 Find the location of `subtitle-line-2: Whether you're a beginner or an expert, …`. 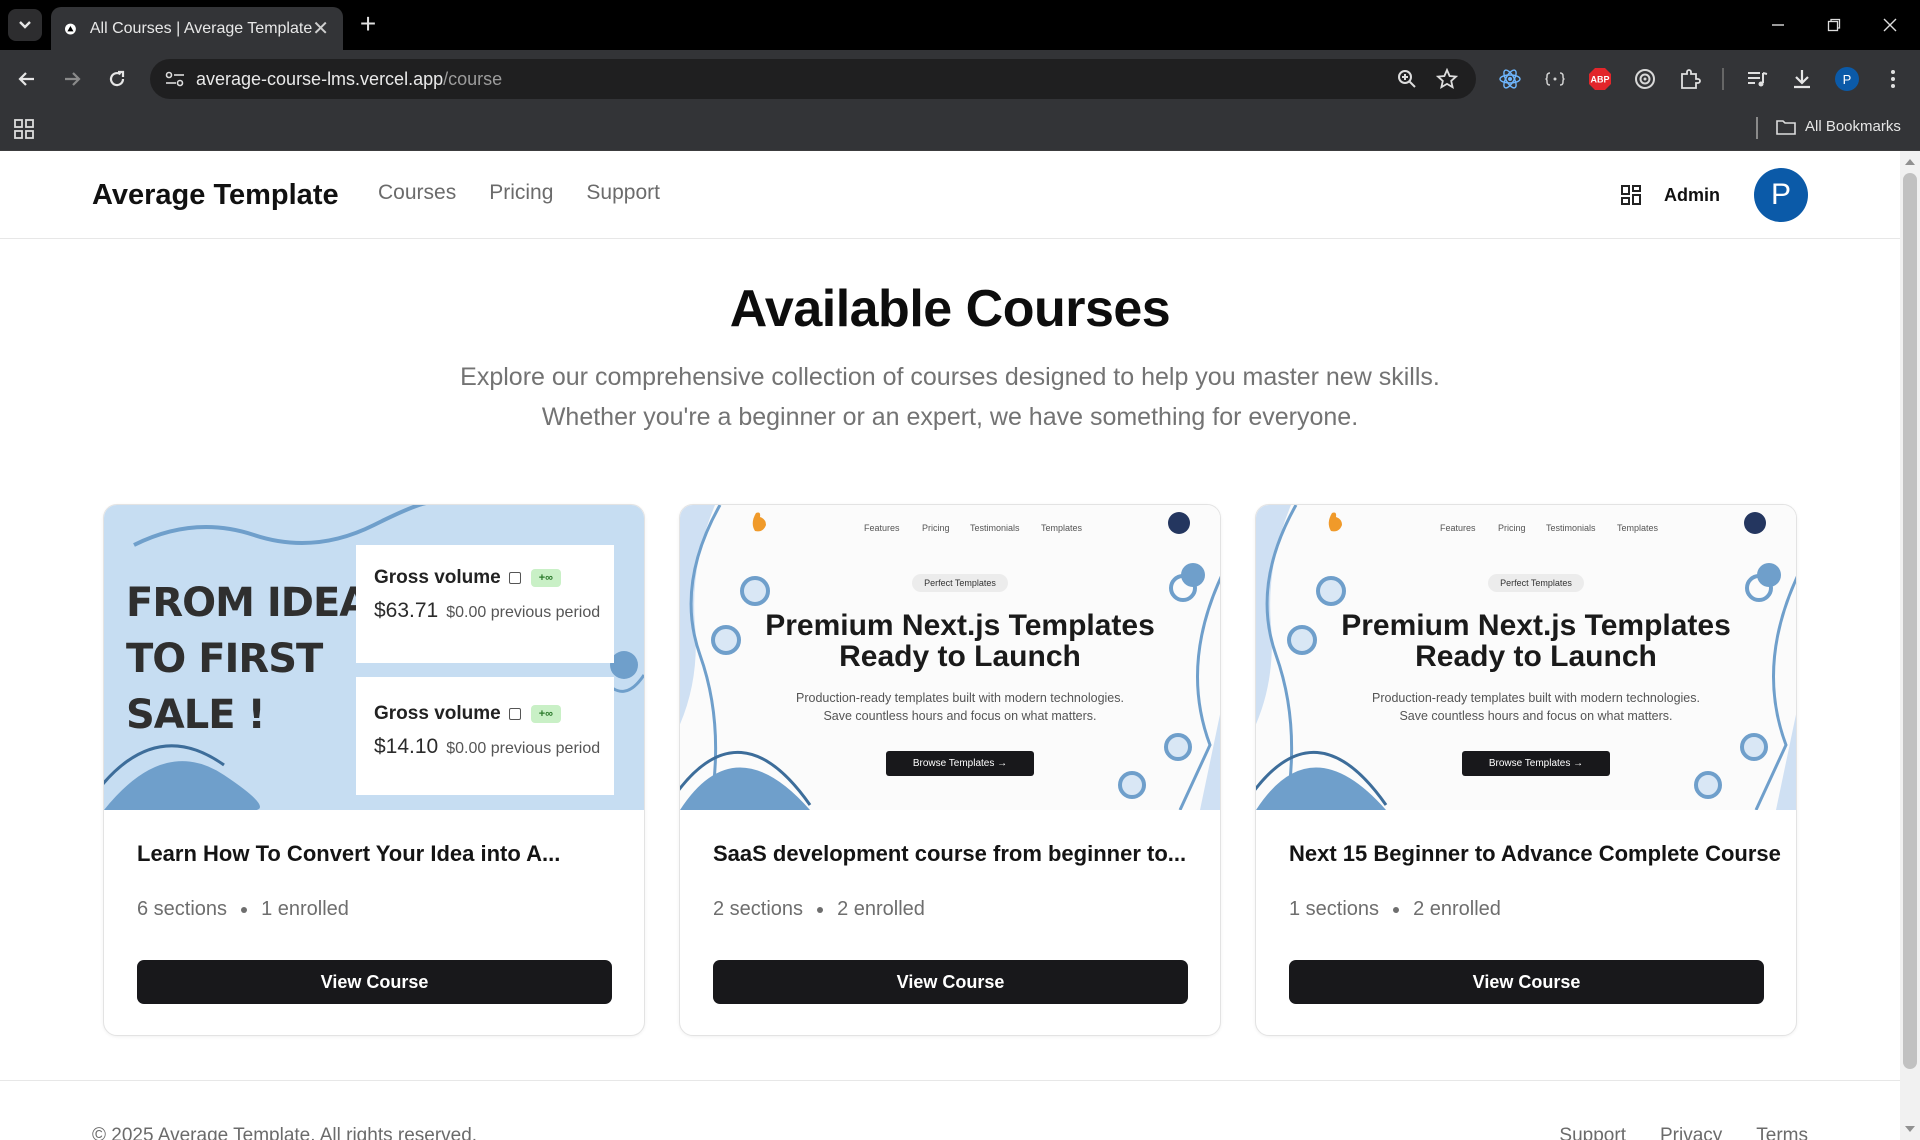

subtitle-line-2: Whether you're a beginner or an expert, … is located at coordinates (950, 417).